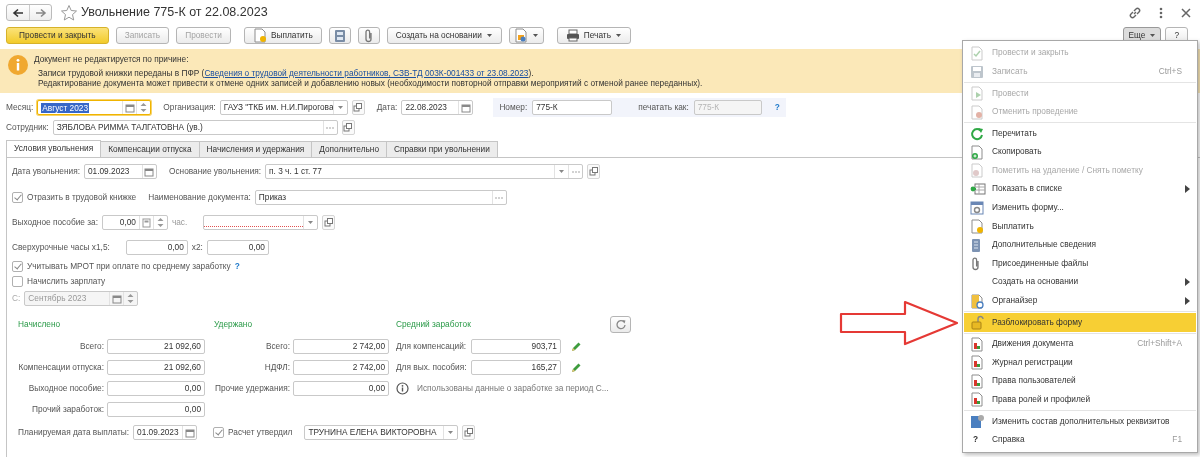 The height and width of the screenshot is (457, 1200). What do you see at coordinates (424, 171) in the screenshot?
I see `input-field: п. 3 ч. 1 ст. 77` at bounding box center [424, 171].